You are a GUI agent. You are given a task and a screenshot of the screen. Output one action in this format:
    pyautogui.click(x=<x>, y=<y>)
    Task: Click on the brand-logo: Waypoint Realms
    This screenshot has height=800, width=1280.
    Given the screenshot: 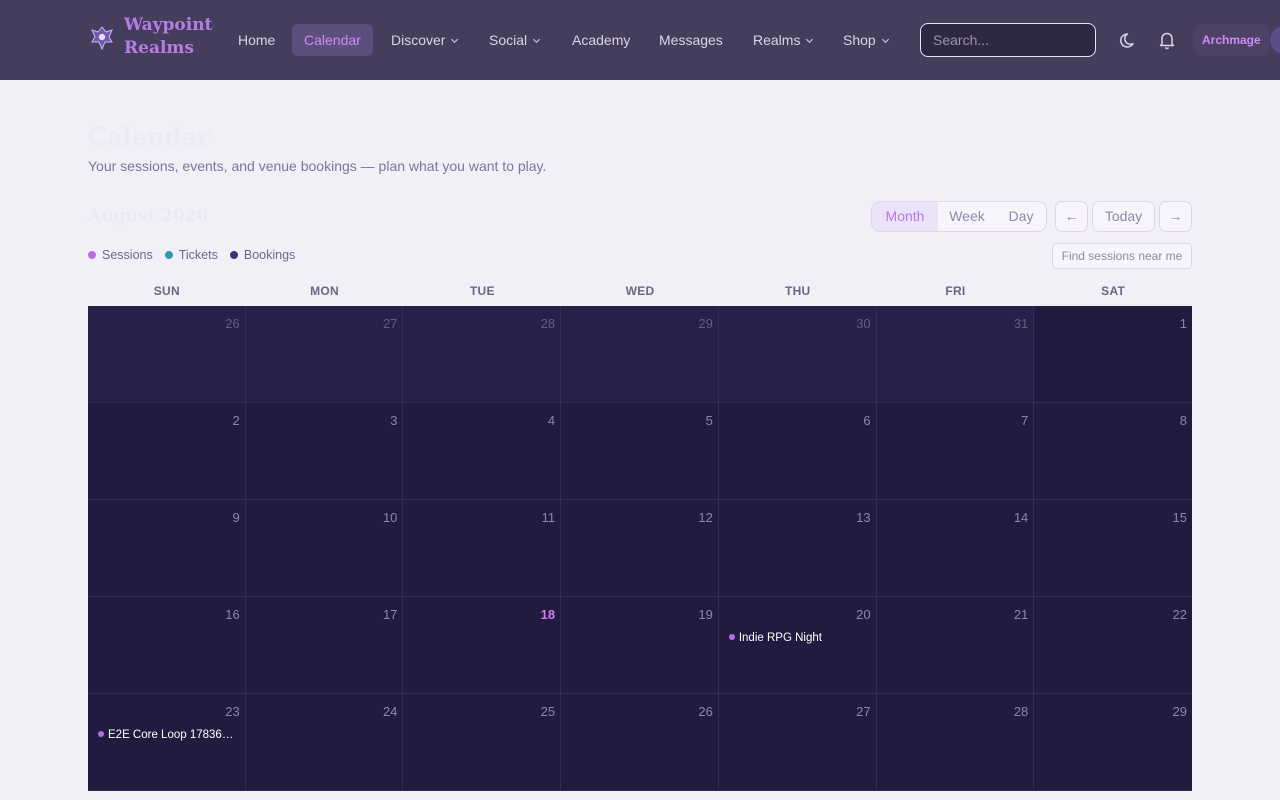 What is the action you would take?
    pyautogui.click(x=154, y=37)
    